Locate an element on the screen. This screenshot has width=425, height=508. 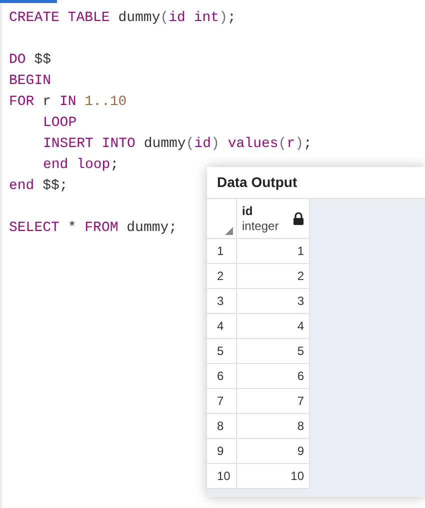
code-line: CREATE TABLE dummy(id int); is located at coordinates (122, 18).